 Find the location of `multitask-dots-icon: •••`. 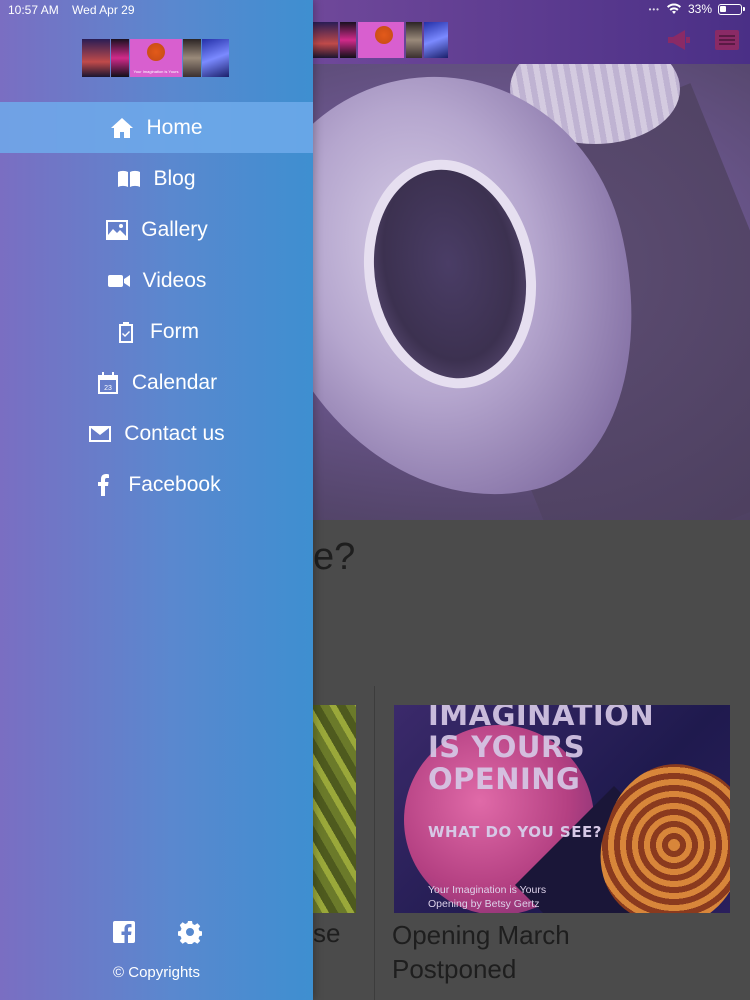

multitask-dots-icon: ••• is located at coordinates (654, 9).